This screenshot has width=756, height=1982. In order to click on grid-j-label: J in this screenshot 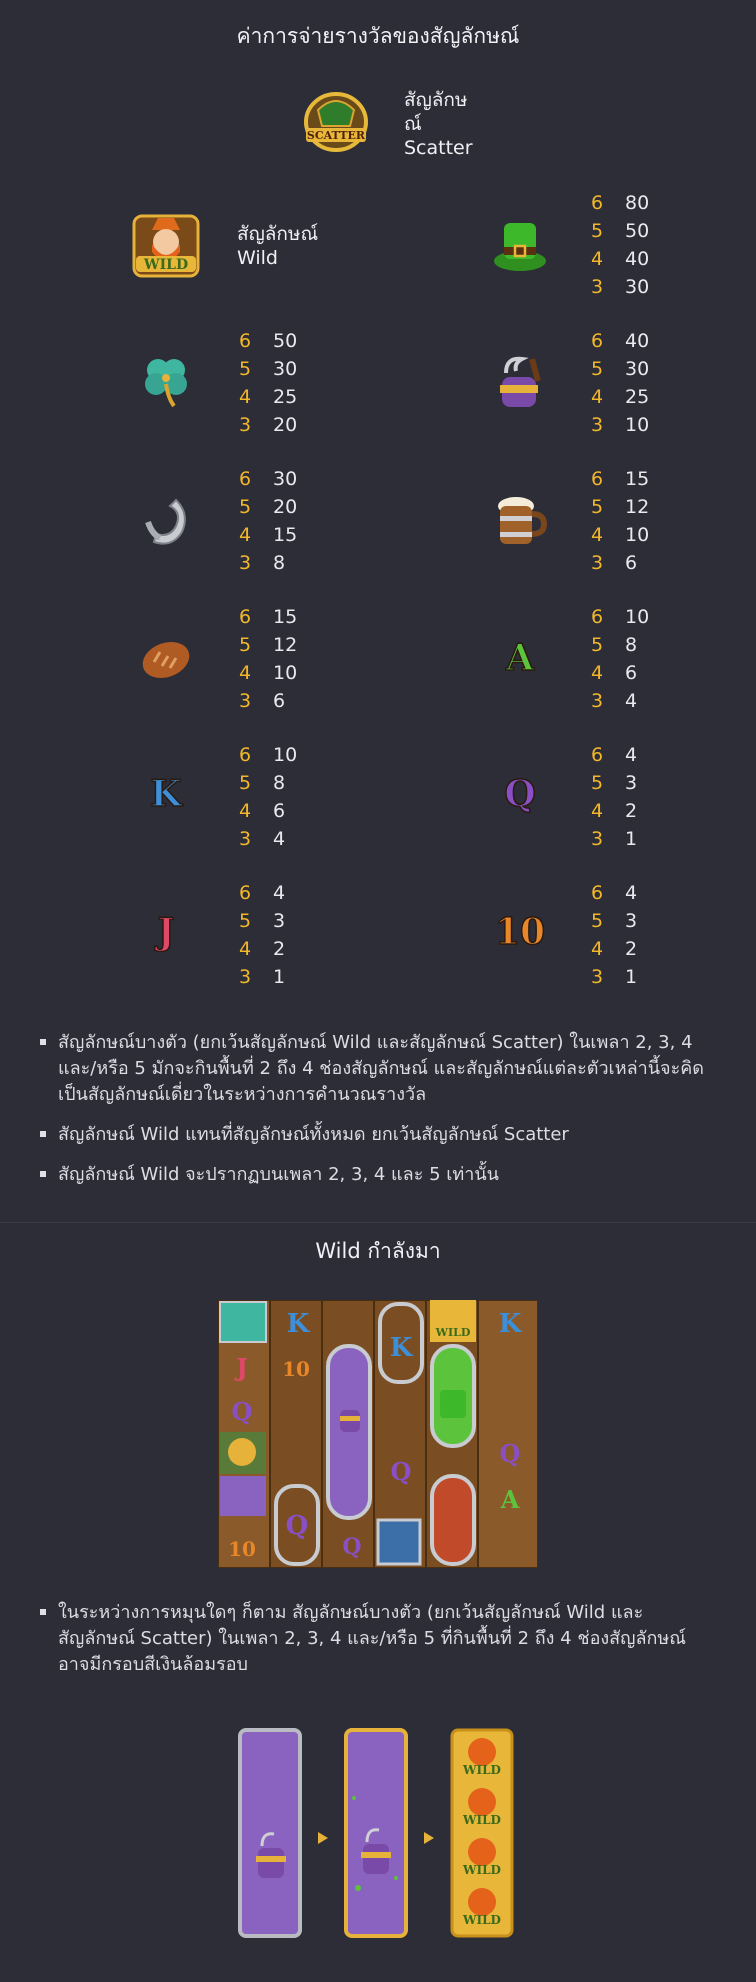, I will do `click(240, 1367)`.